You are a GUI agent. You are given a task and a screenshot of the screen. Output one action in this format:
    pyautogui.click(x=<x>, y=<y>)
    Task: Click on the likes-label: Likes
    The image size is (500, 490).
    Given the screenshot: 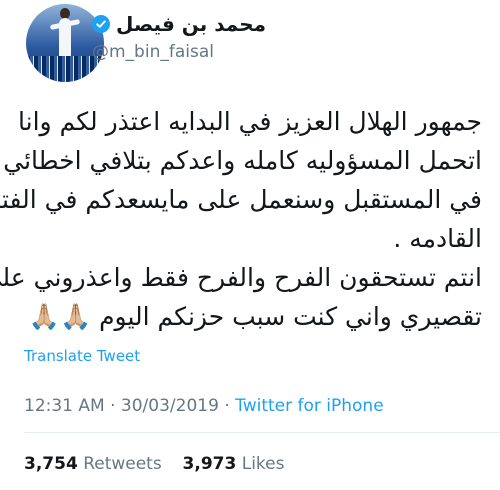 What is the action you would take?
    pyautogui.click(x=263, y=464)
    